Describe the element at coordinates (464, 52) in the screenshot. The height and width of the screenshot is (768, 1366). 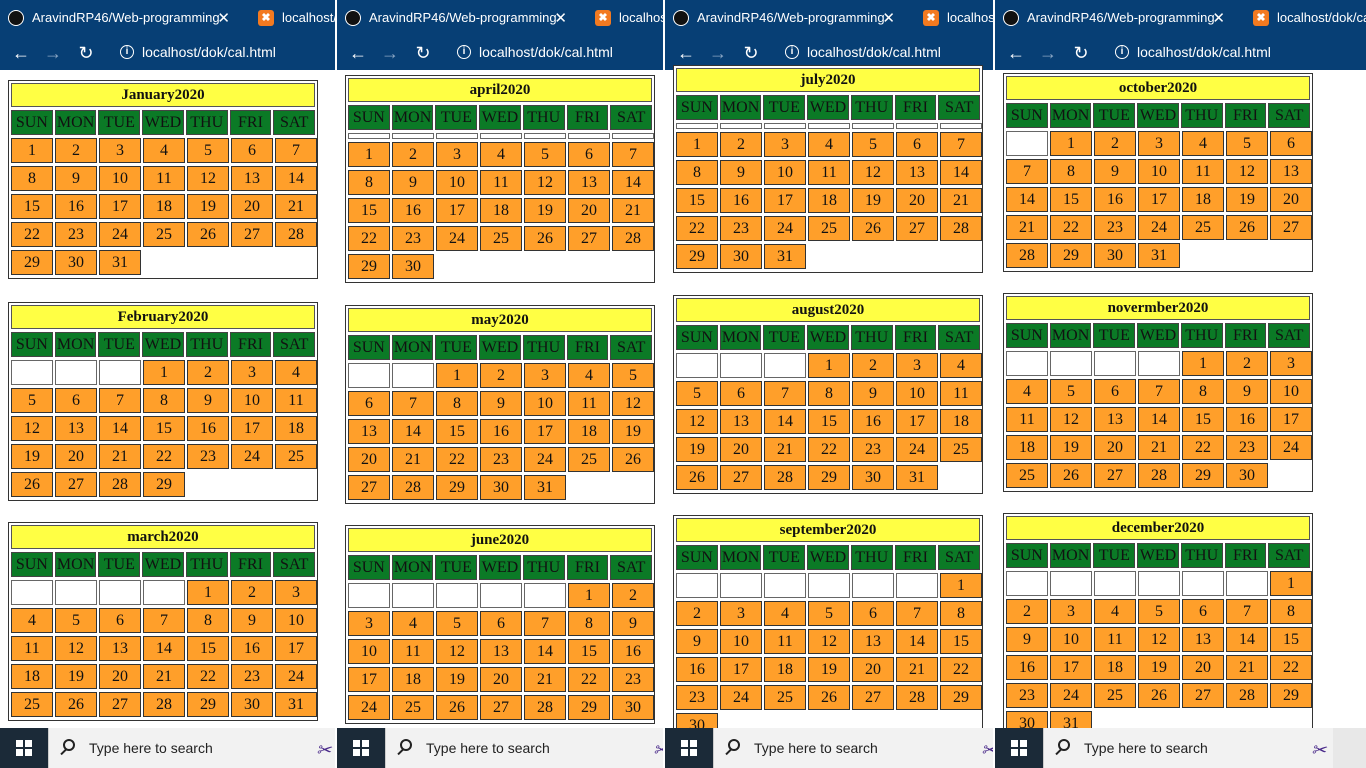
I see `info-icon: i` at that location.